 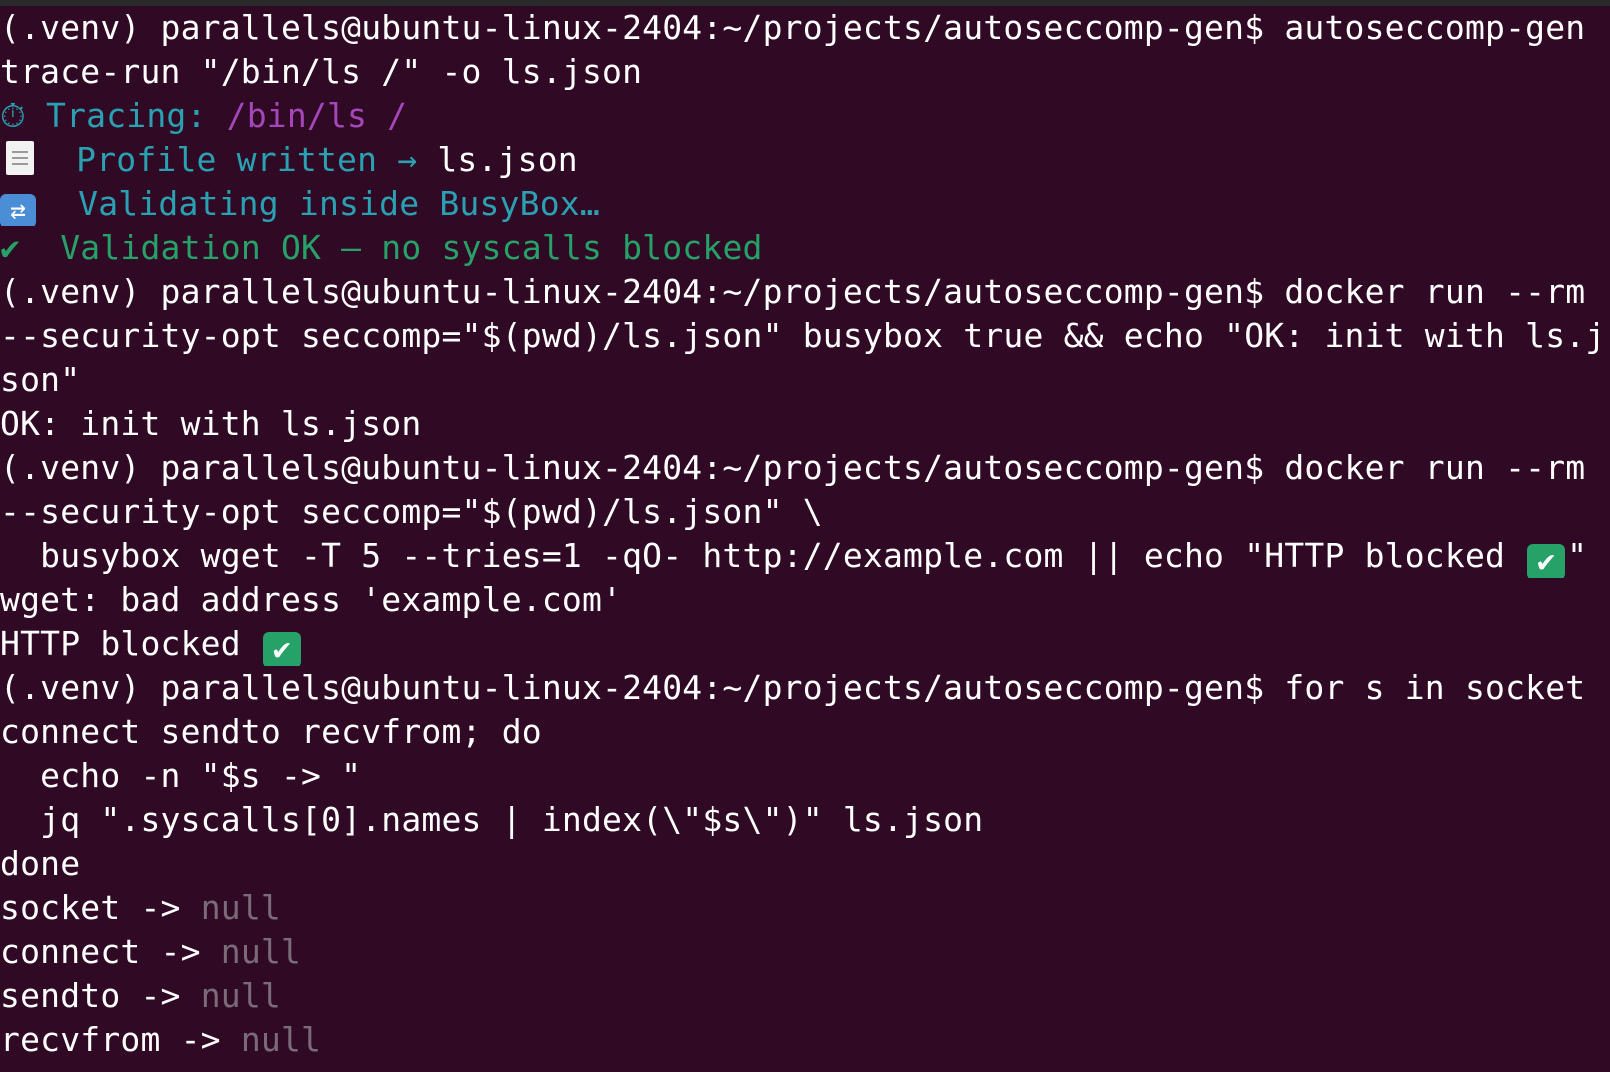 I want to click on terminal-line: wget: bad address 'example.com', so click(x=805, y=600).